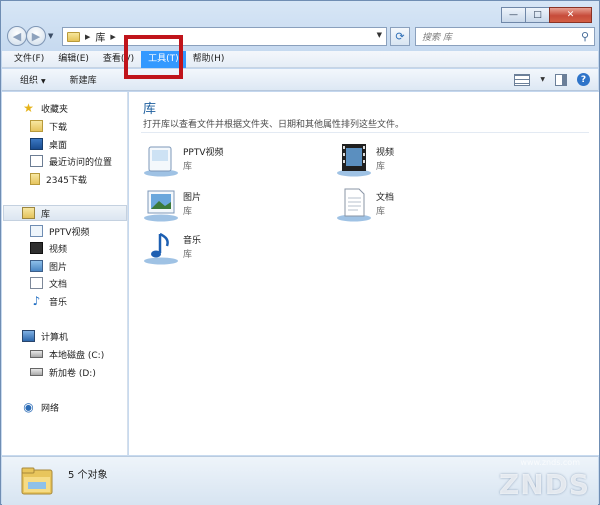 This screenshot has height=505, width=600. Describe the element at coordinates (209, 59) in the screenshot. I see `menu-help: 帮助(H)` at that location.